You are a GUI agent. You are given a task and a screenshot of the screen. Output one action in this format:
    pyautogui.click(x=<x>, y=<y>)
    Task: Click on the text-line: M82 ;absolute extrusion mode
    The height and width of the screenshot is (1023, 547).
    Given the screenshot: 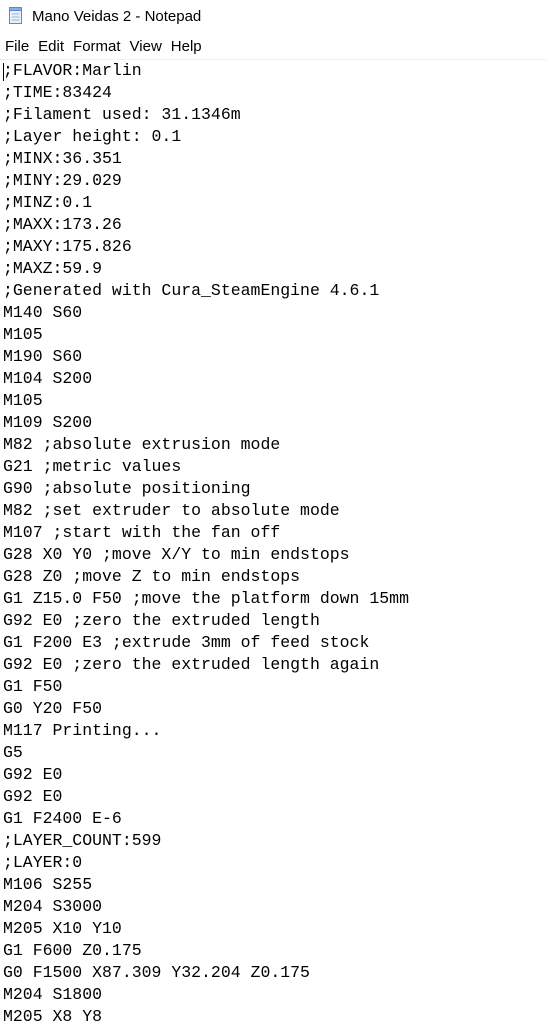 What is the action you would take?
    pyautogui.click(x=206, y=445)
    